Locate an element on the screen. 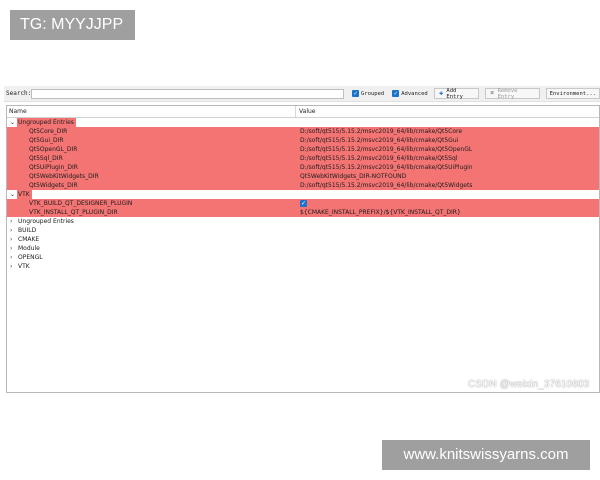  tree-entry-row: VTK_BUILD_QT_DESIGNER_PLUGIN ✓ is located at coordinates (303, 203).